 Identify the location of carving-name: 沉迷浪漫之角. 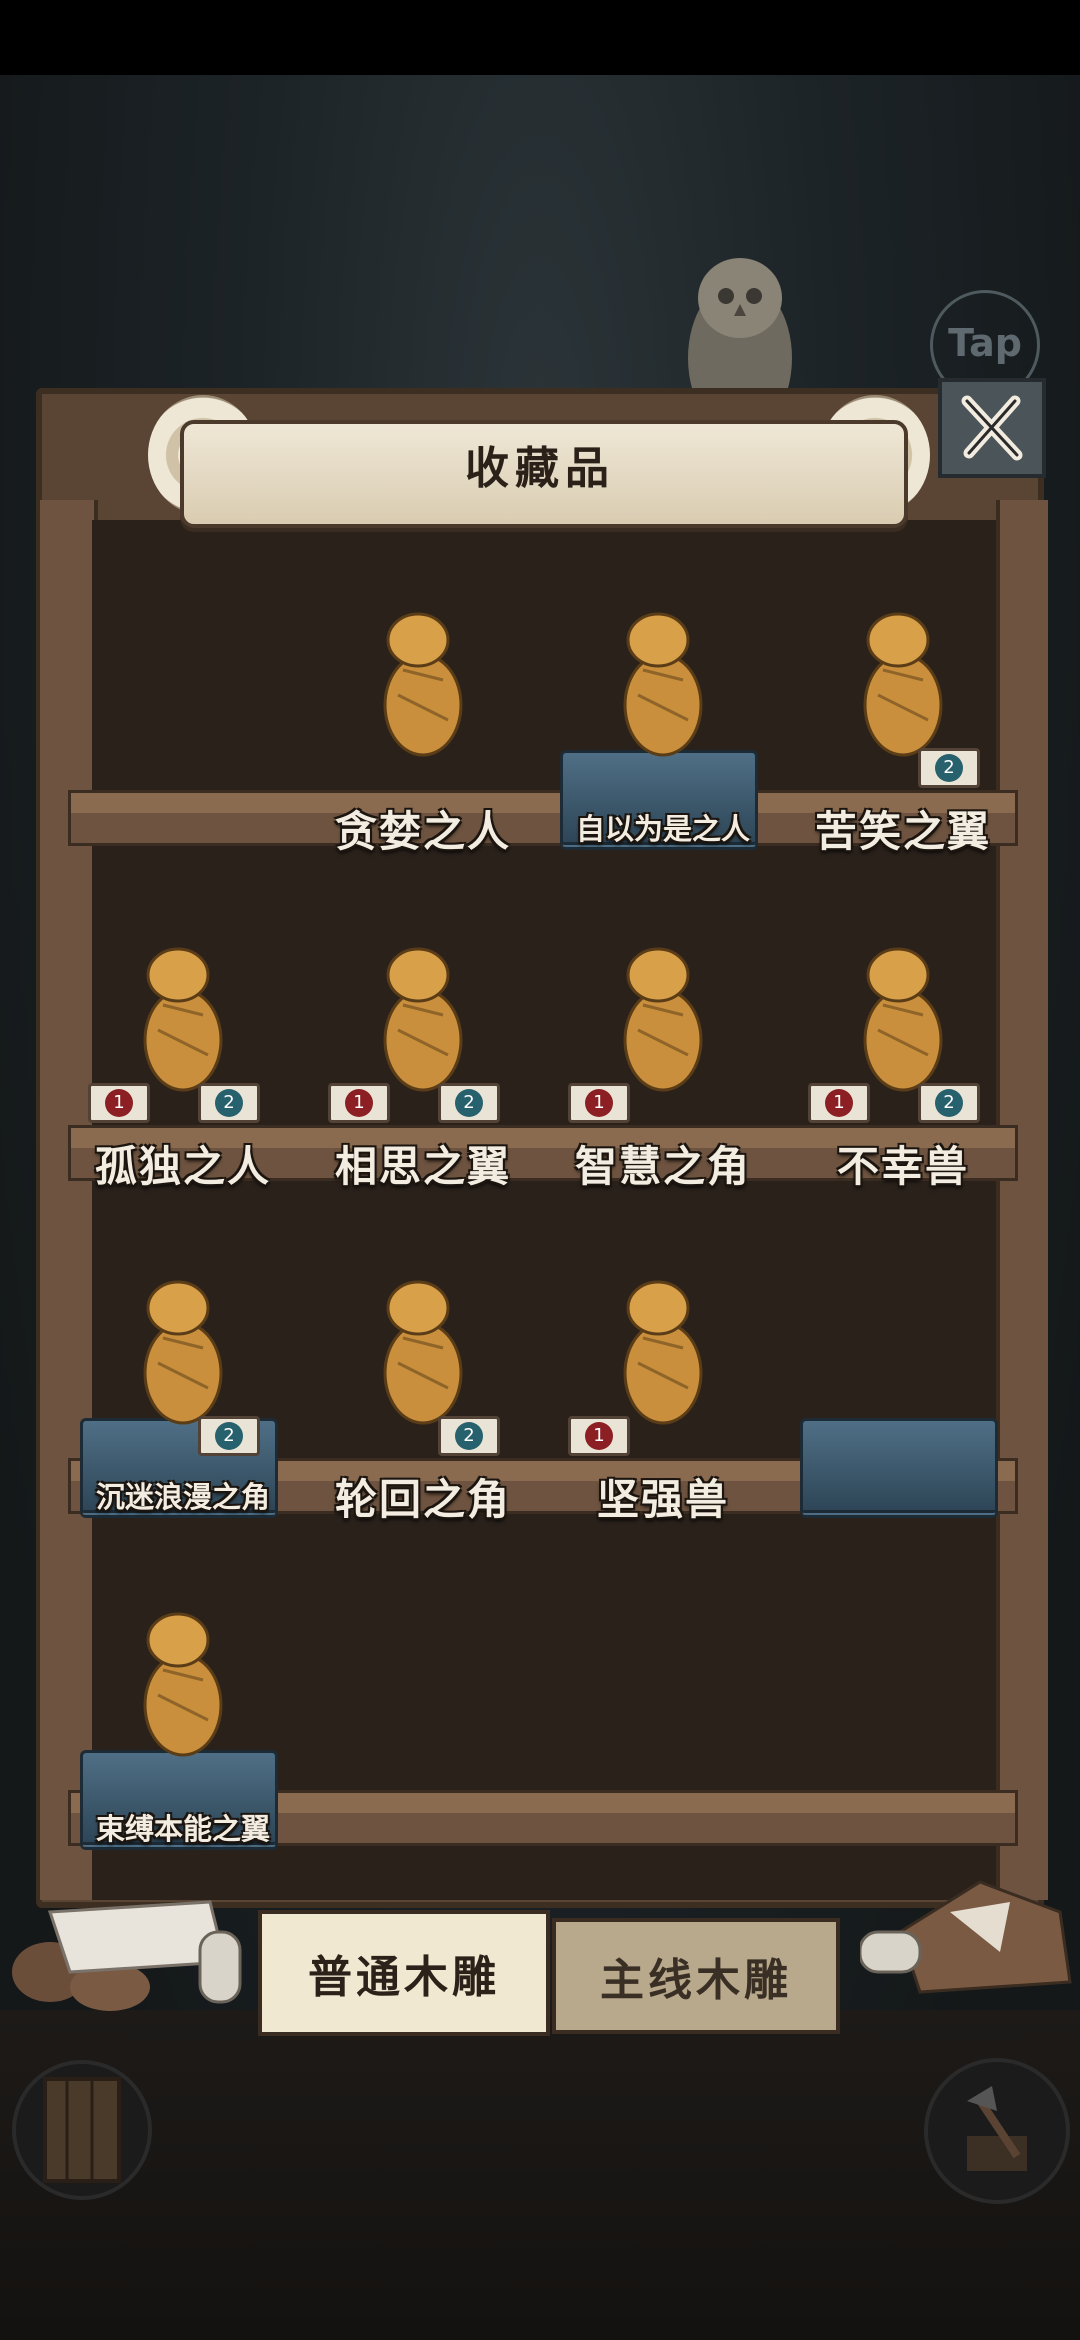
(182, 1497).